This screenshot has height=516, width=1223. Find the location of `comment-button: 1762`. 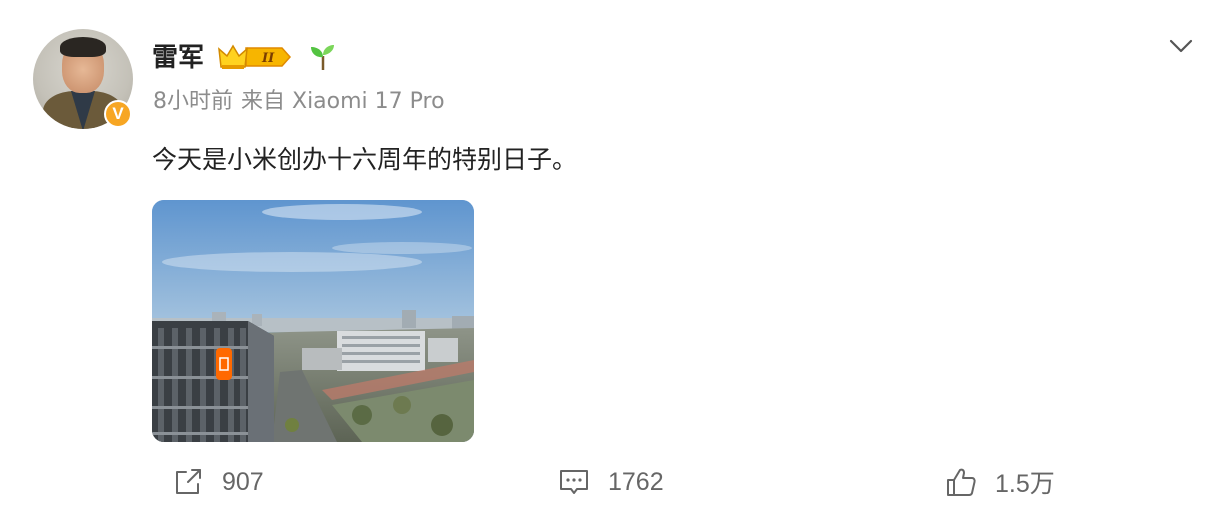

comment-button: 1762 is located at coordinates (611, 482).